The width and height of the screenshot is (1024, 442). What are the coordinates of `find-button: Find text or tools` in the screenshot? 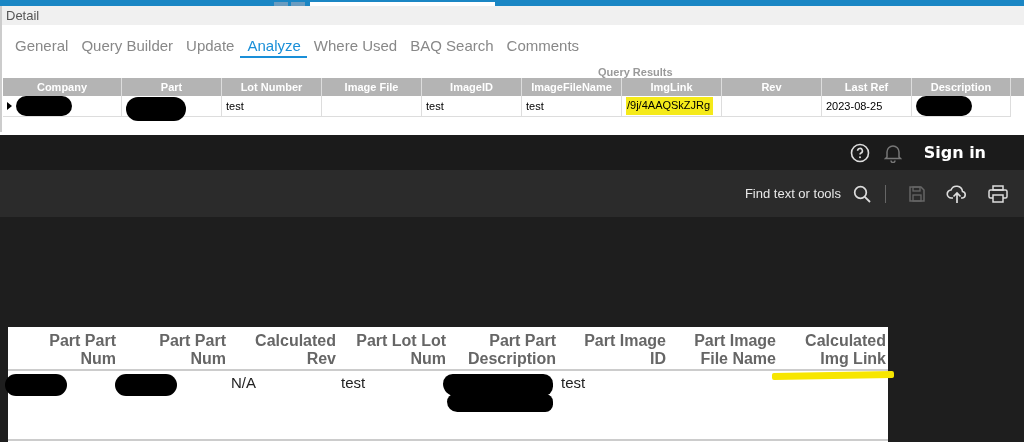 It's located at (792, 193).